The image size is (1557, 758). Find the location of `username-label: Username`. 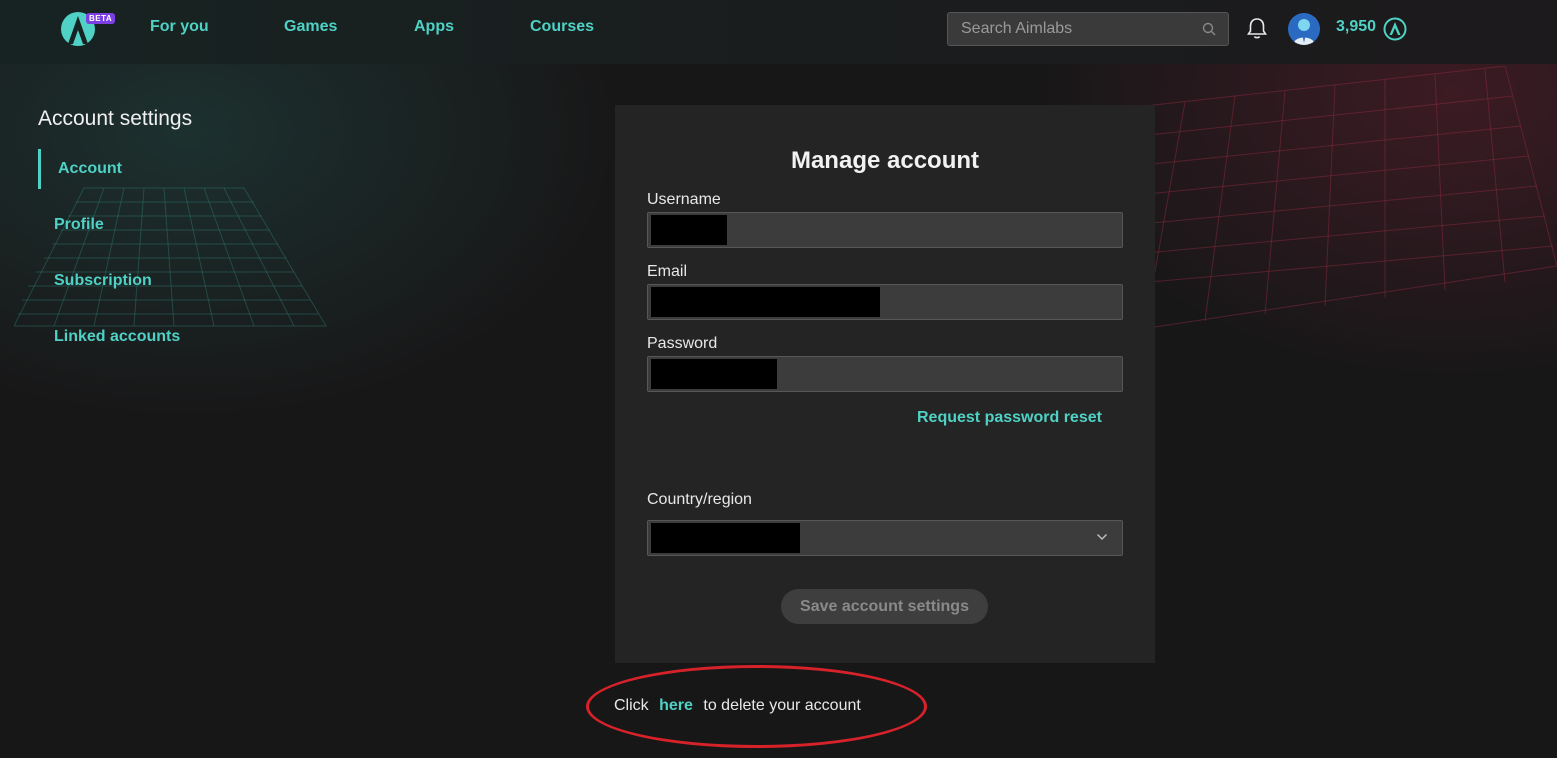

username-label: Username is located at coordinates (684, 199).